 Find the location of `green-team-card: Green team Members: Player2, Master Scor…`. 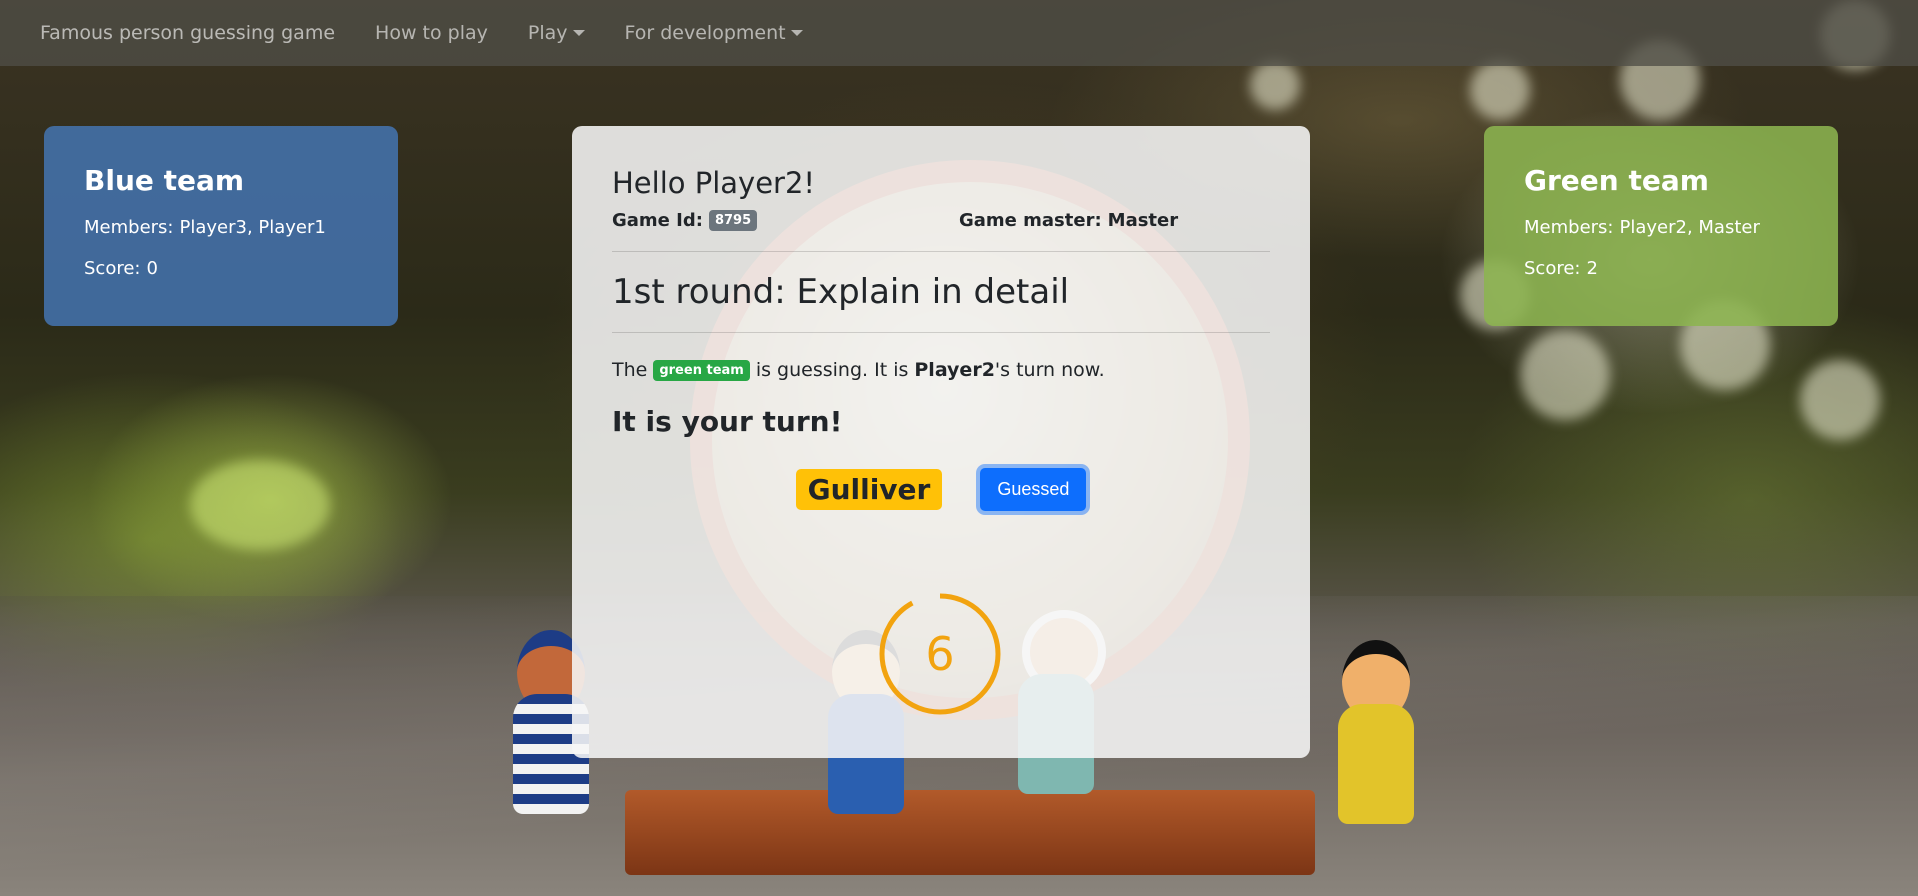

green-team-card: Green team Members: Player2, Master Scor… is located at coordinates (1661, 226).